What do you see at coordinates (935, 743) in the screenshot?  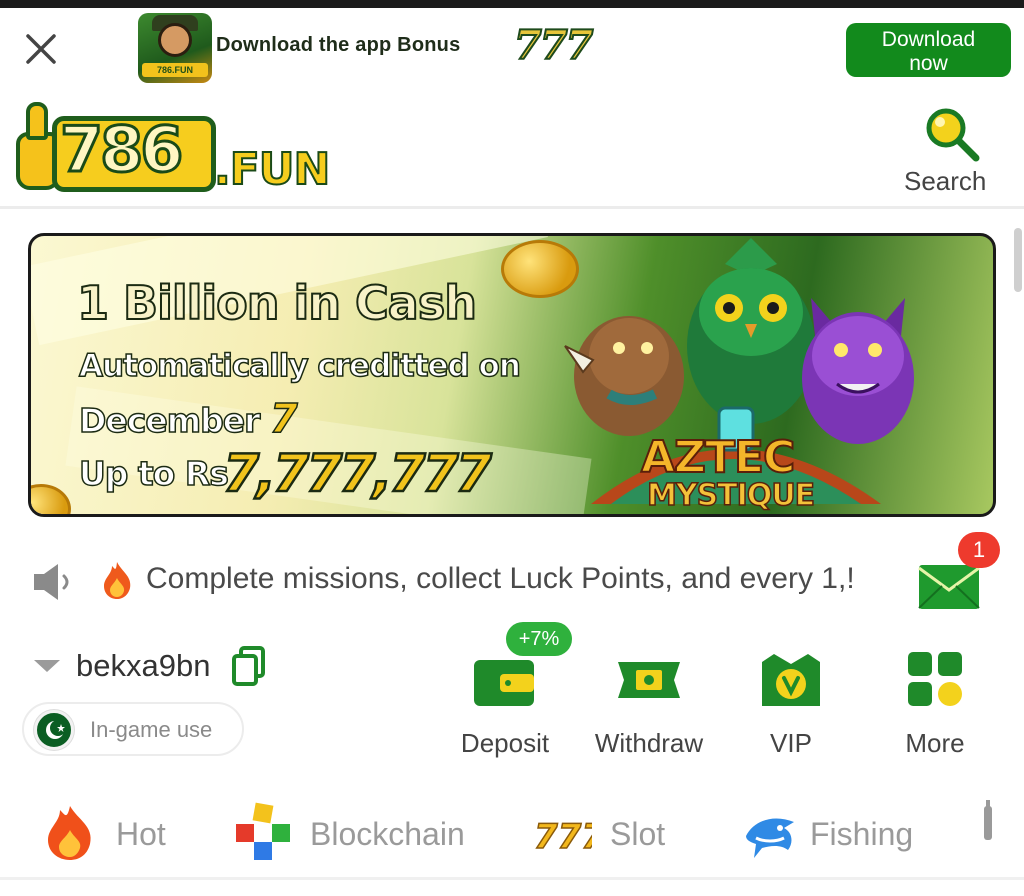 I see `more-label: More` at bounding box center [935, 743].